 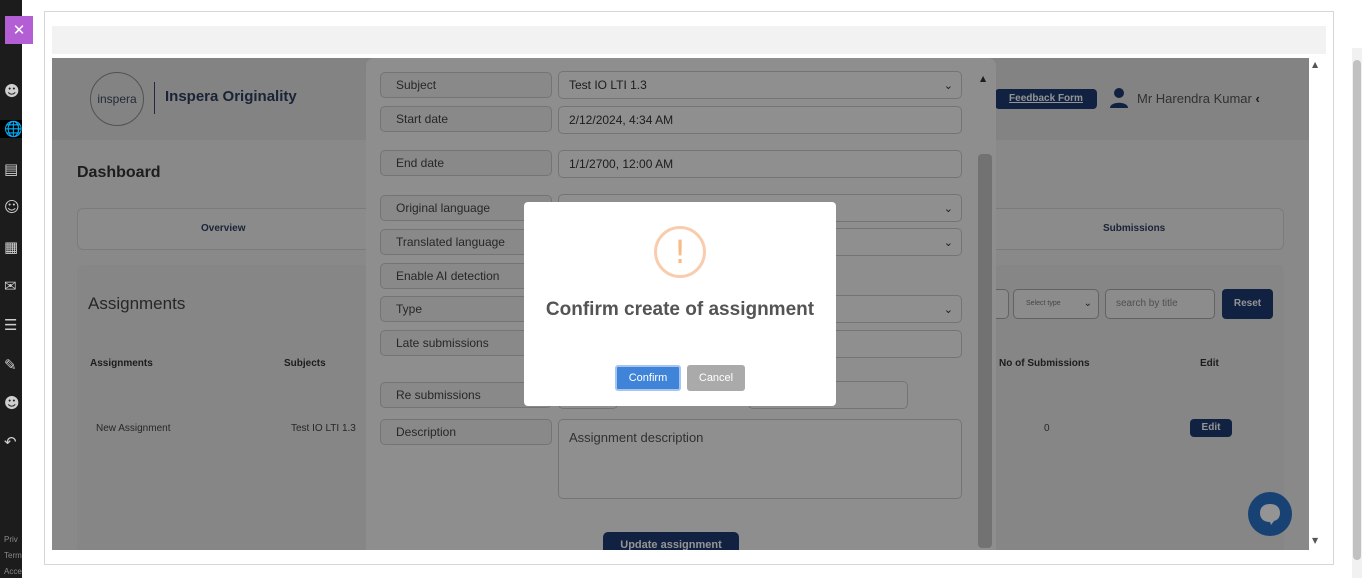 I want to click on dialog-title: Confirm create of assignment, so click(x=680, y=309).